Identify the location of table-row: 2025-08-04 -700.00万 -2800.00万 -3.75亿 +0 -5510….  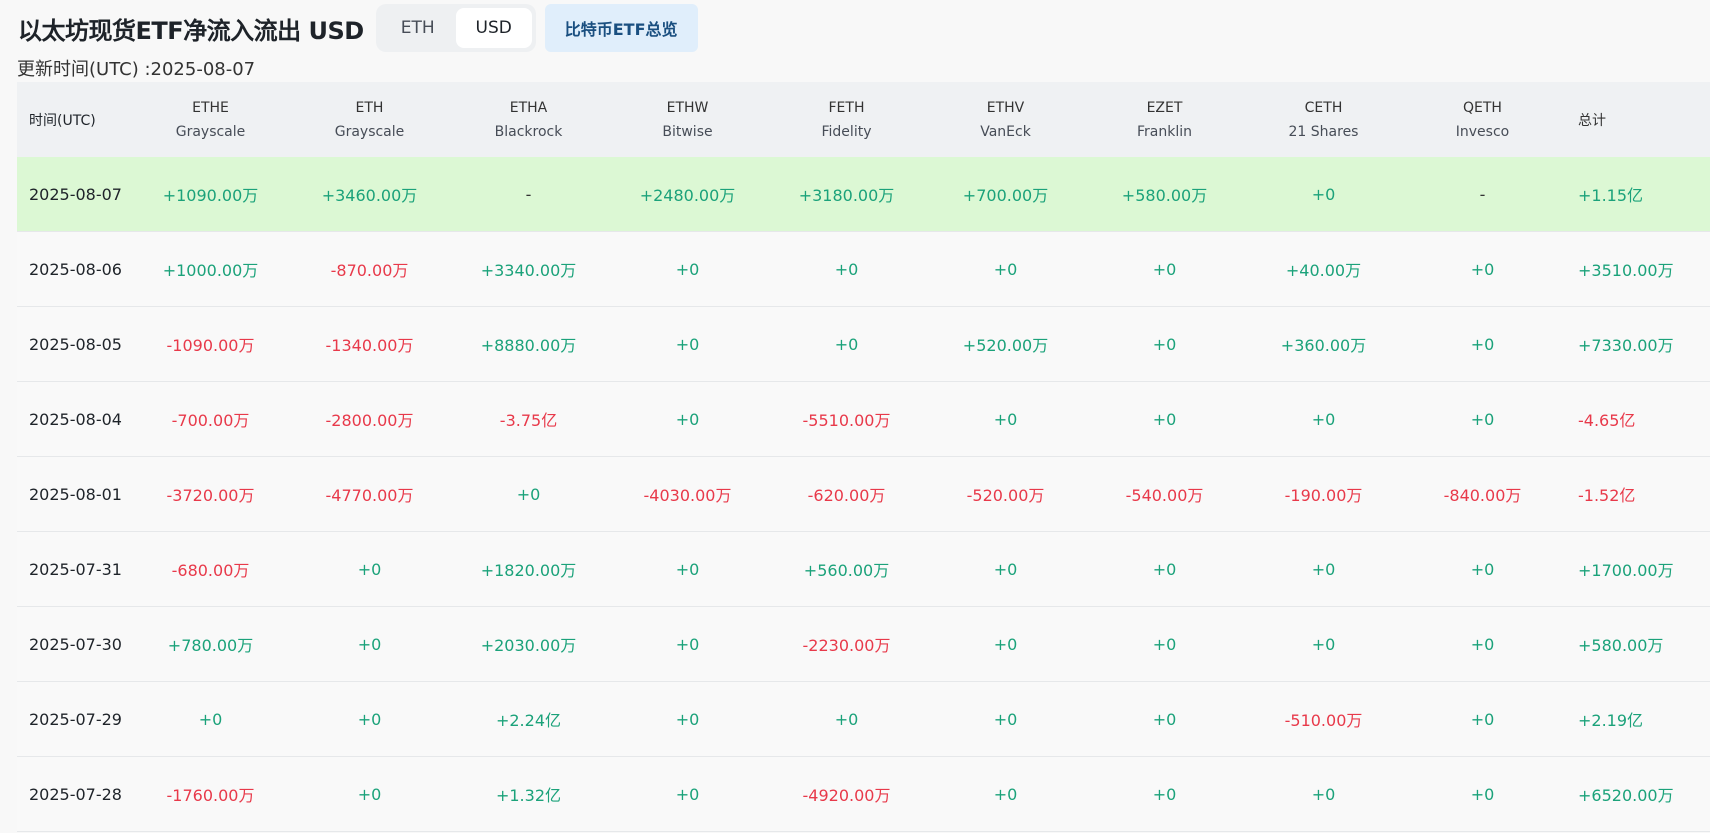
(863, 419).